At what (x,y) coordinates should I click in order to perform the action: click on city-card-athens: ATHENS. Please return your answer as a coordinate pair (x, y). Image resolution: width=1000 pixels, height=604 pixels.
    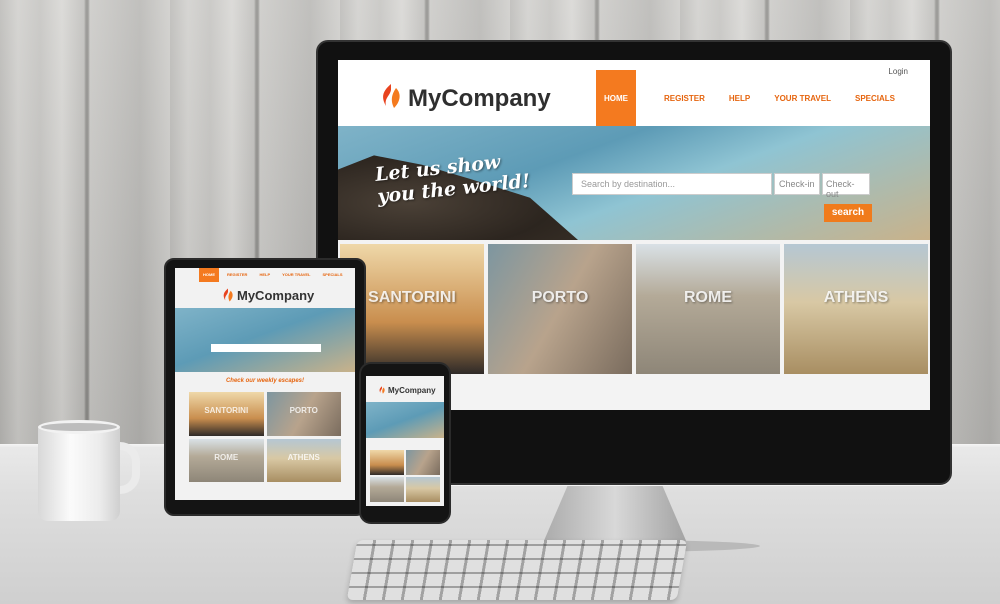
    Looking at the image, I should click on (856, 309).